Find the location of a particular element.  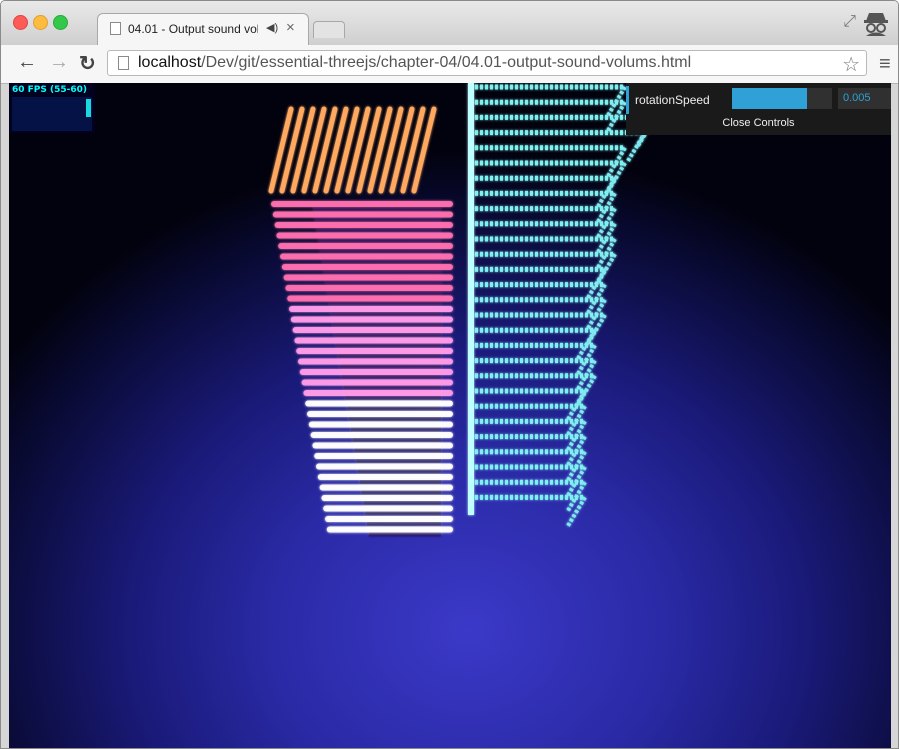

fps-graph is located at coordinates (52, 114).